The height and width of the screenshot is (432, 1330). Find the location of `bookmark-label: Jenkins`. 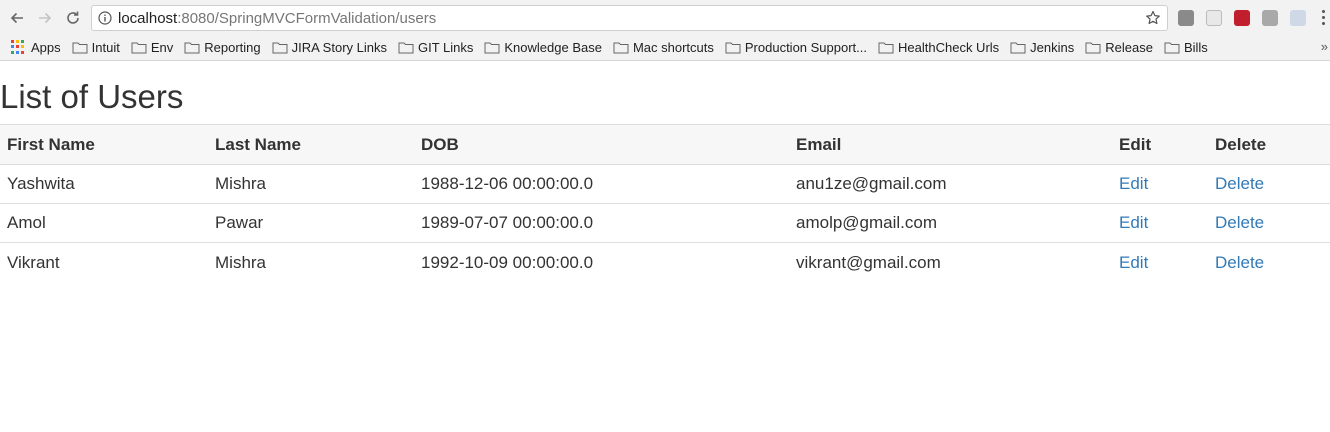

bookmark-label: Jenkins is located at coordinates (1052, 47).